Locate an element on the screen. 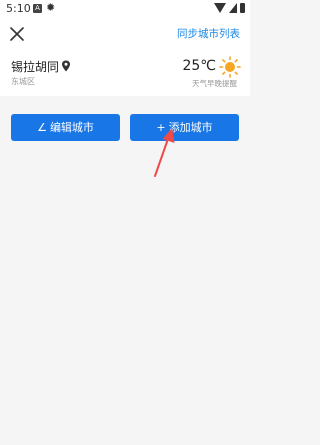 The height and width of the screenshot is (445, 320). annotation-arrow is located at coordinates (164, 152).